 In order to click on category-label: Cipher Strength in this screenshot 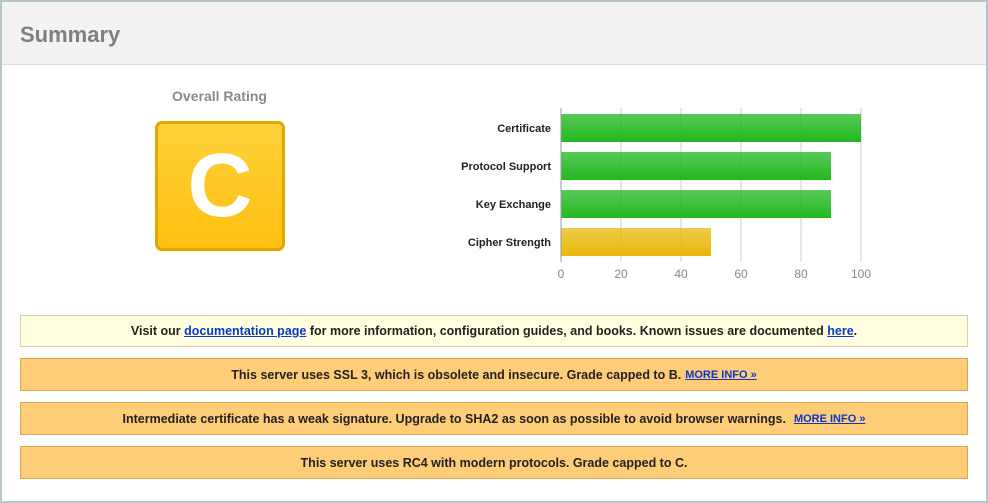, I will do `click(509, 243)`.